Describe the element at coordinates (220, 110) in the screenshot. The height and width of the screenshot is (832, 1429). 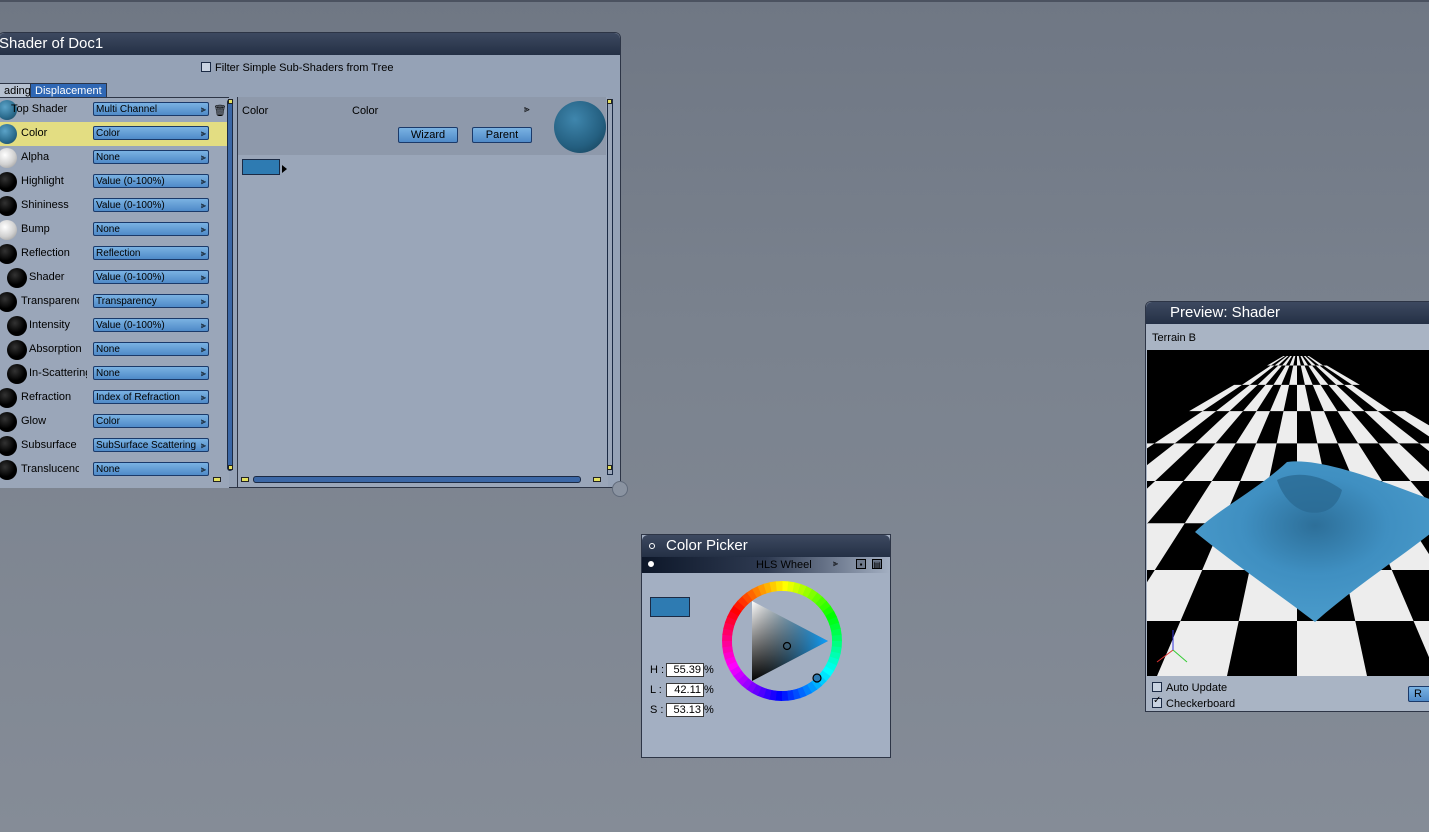
I see `trash-icon: 🗑` at that location.